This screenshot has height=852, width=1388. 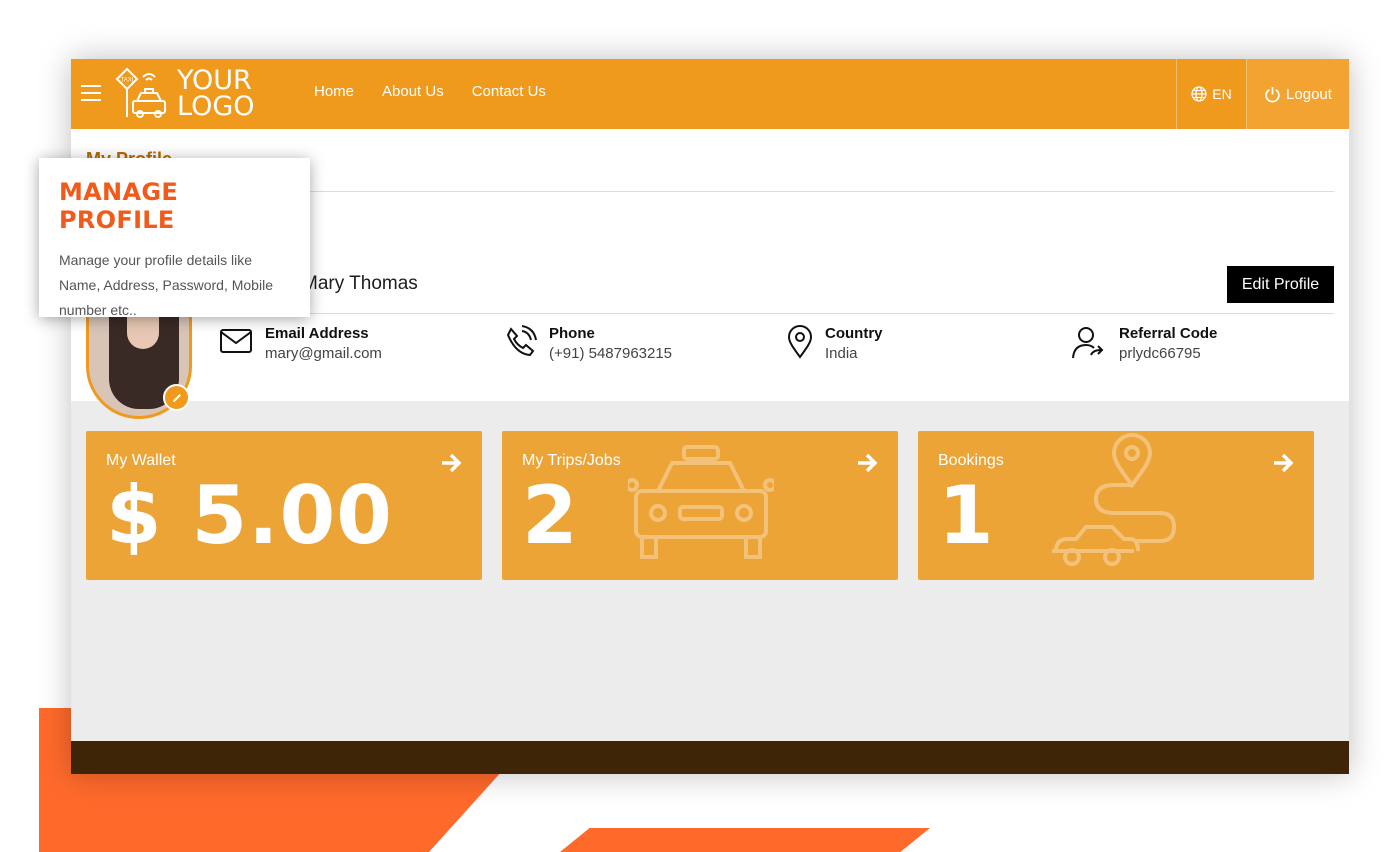 What do you see at coordinates (216, 106) in the screenshot?
I see `logo-line-2: LOGO` at bounding box center [216, 106].